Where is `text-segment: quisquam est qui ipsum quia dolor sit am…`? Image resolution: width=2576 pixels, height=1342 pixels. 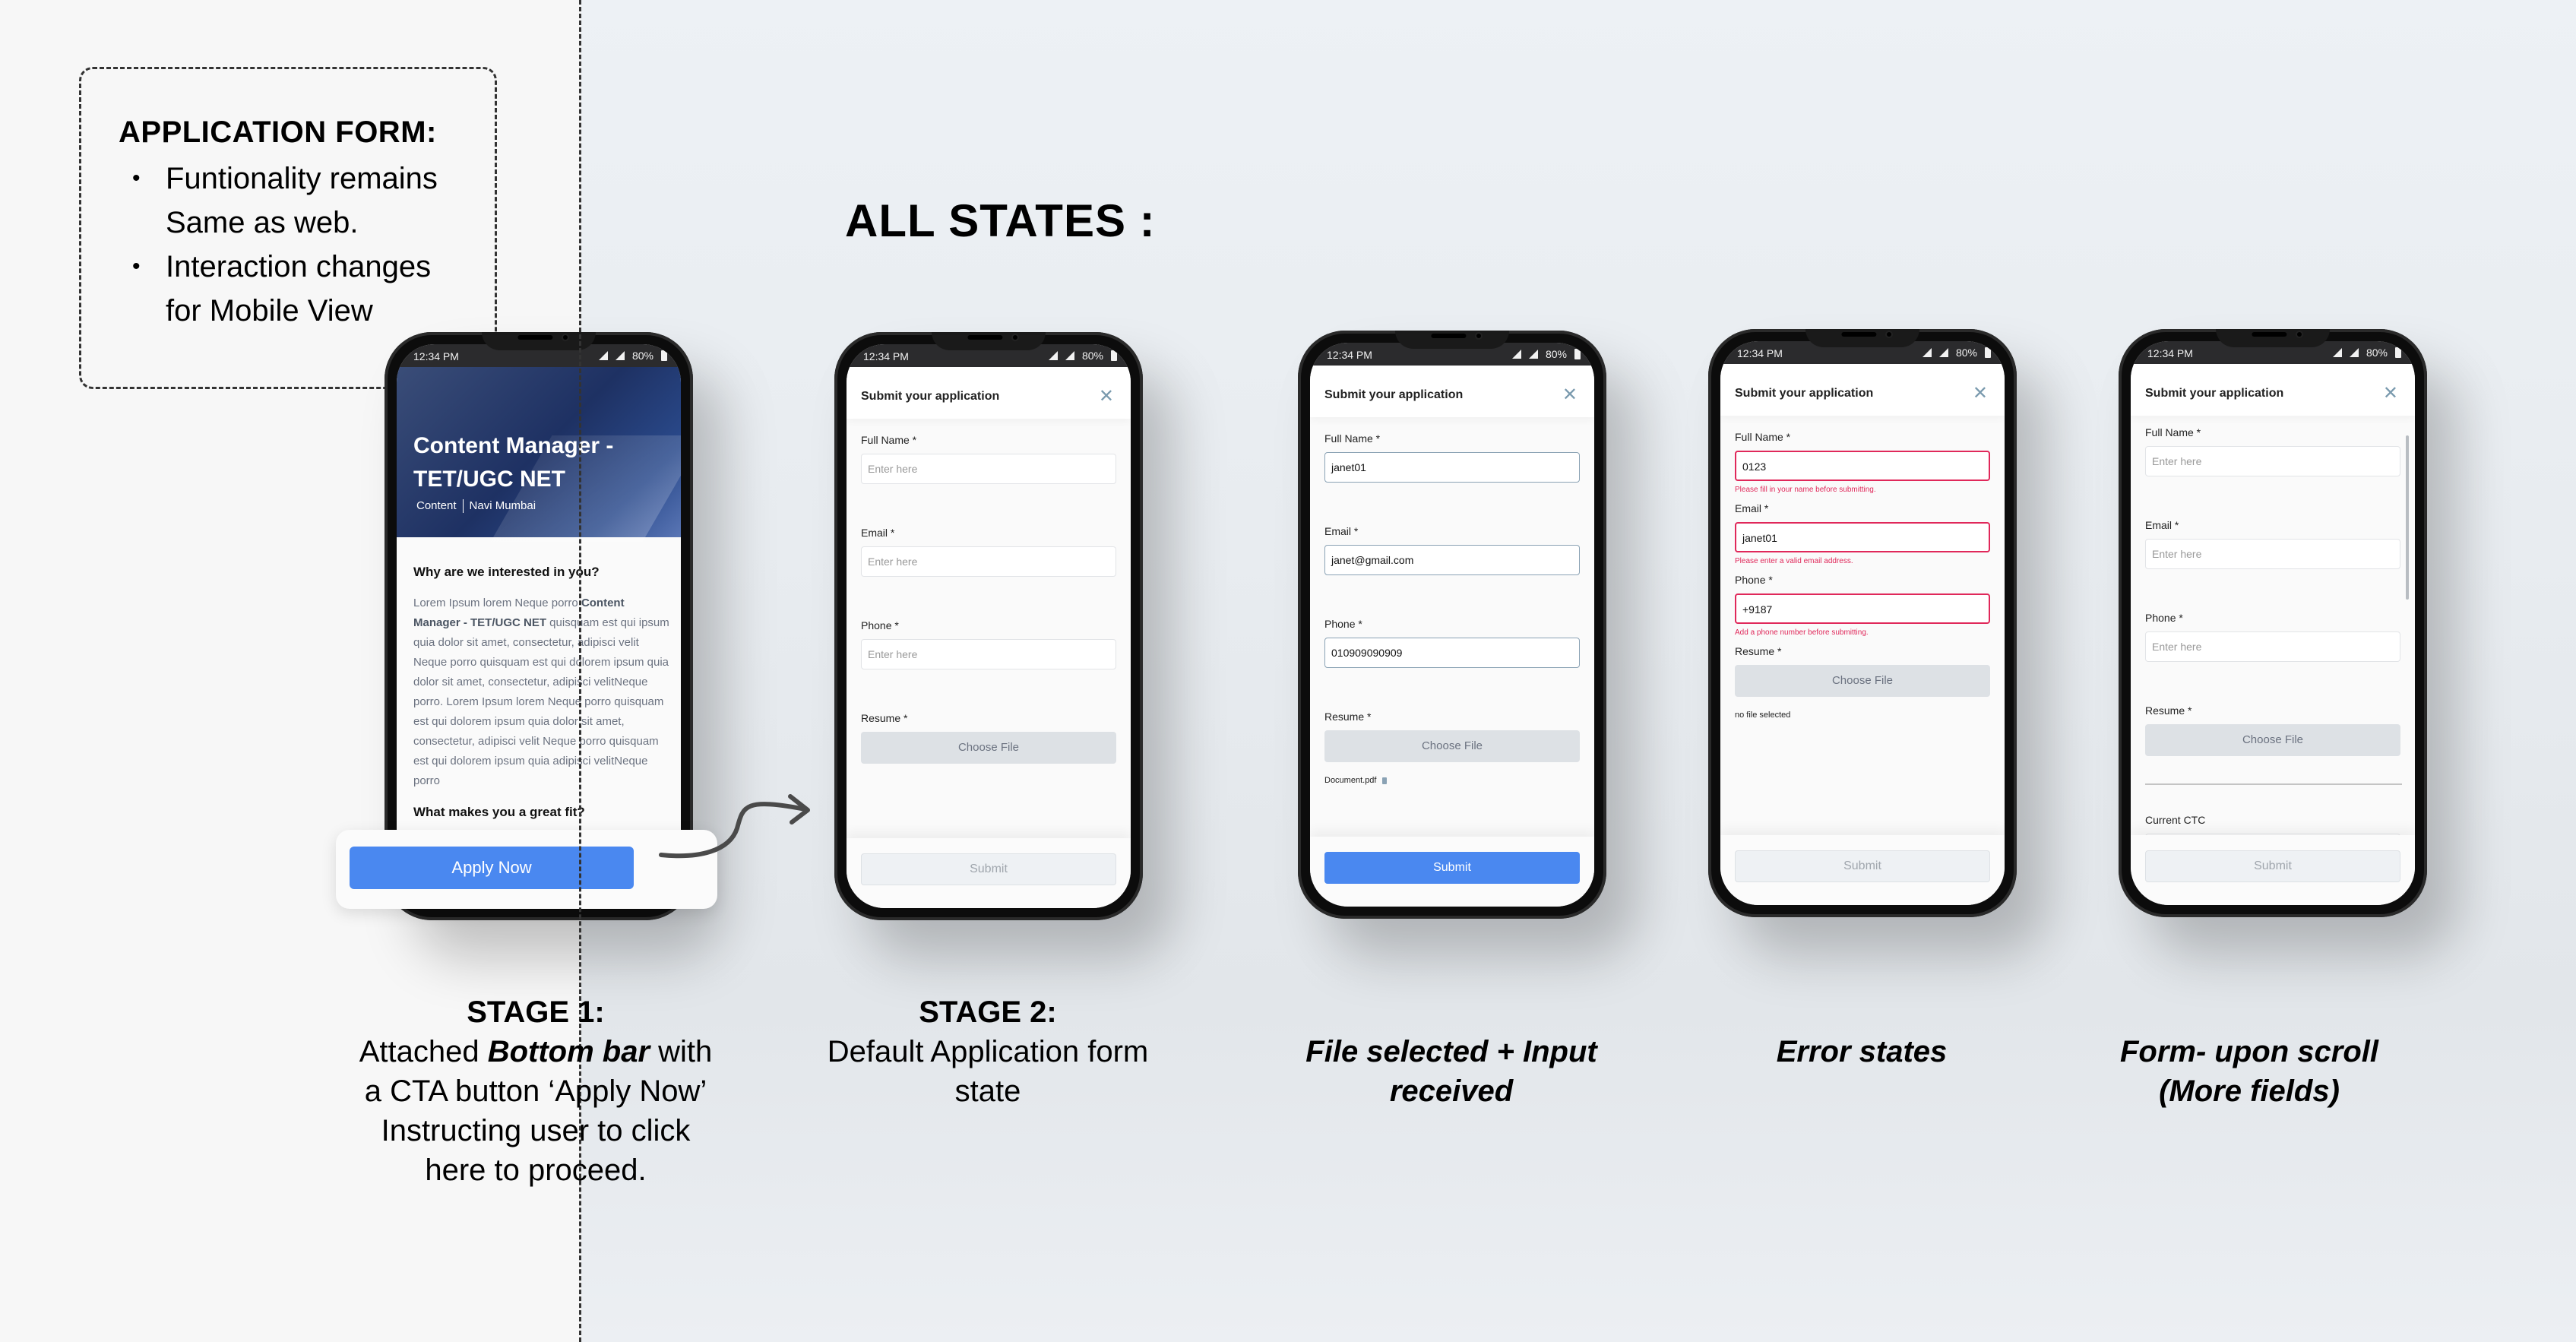
text-segment: quisquam est qui ipsum quia dolor sit am… is located at coordinates (541, 701).